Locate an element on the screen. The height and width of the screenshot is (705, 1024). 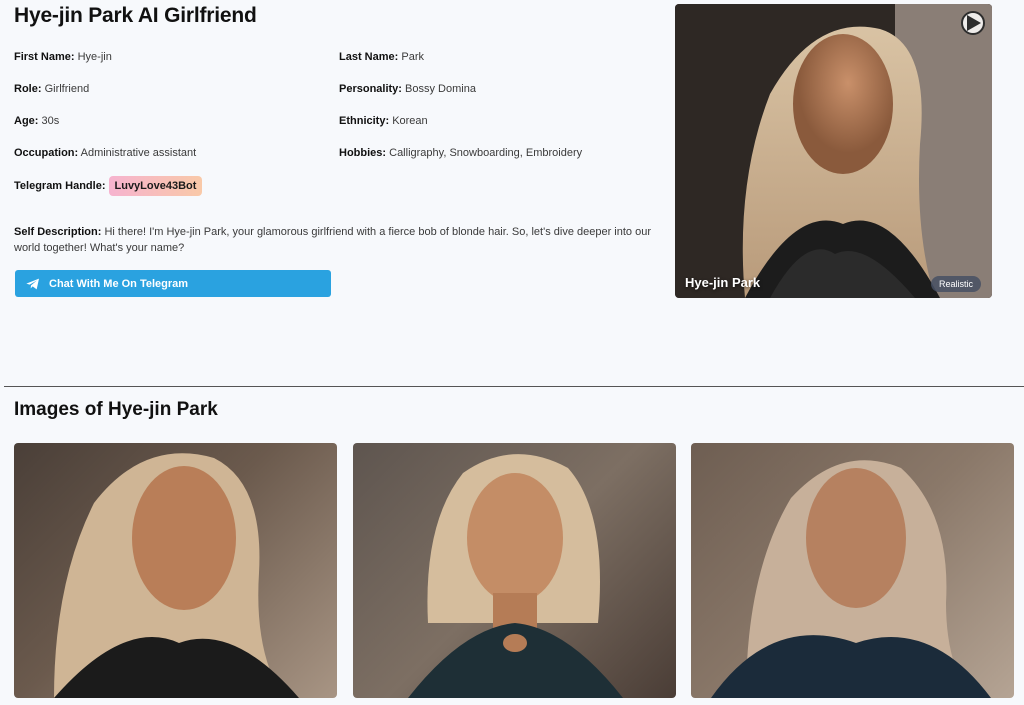
style-badge: Realistic is located at coordinates (955, 284).